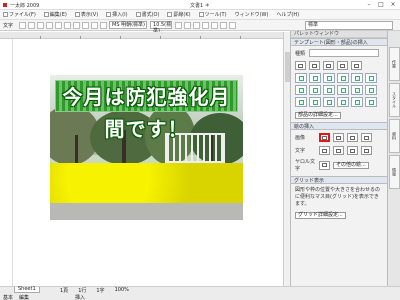 This screenshot has height=300, width=400. I want to click on insert-roll-text-button, so click(324, 165).